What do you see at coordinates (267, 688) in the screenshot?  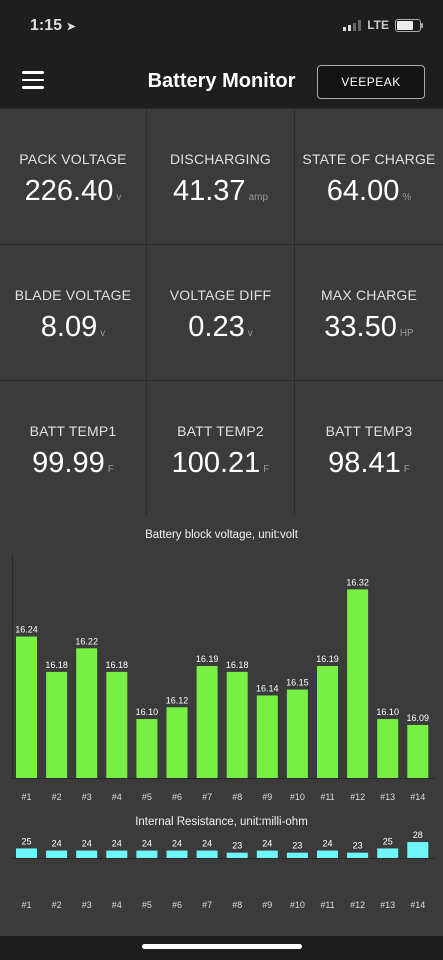 I see `data-label: 16.14` at bounding box center [267, 688].